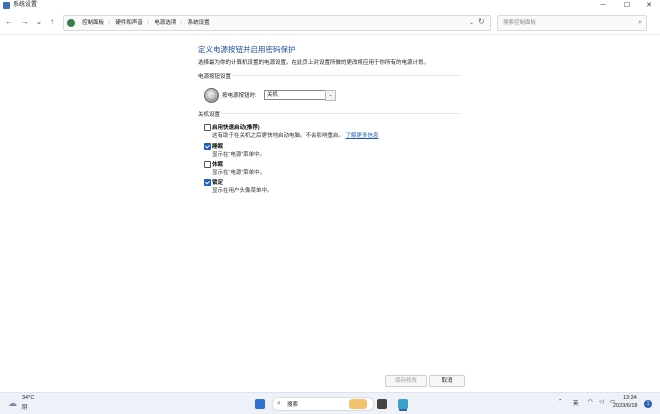  Describe the element at coordinates (293, 405) in the screenshot. I see `taskbar-search-label: 搜索` at that location.